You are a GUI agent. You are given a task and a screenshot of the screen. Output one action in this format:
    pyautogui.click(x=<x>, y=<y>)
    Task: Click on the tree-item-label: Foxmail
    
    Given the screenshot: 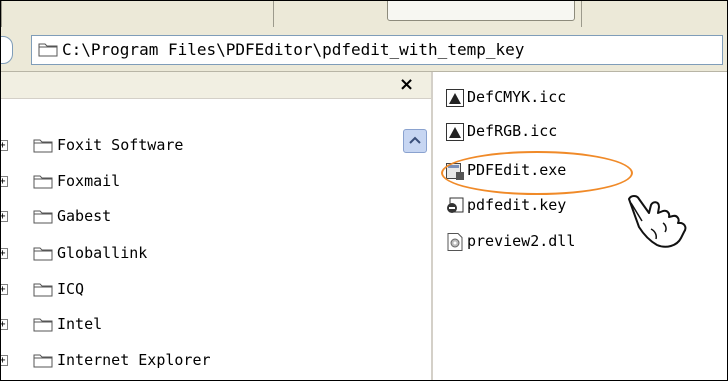 What is the action you would take?
    pyautogui.click(x=89, y=181)
    